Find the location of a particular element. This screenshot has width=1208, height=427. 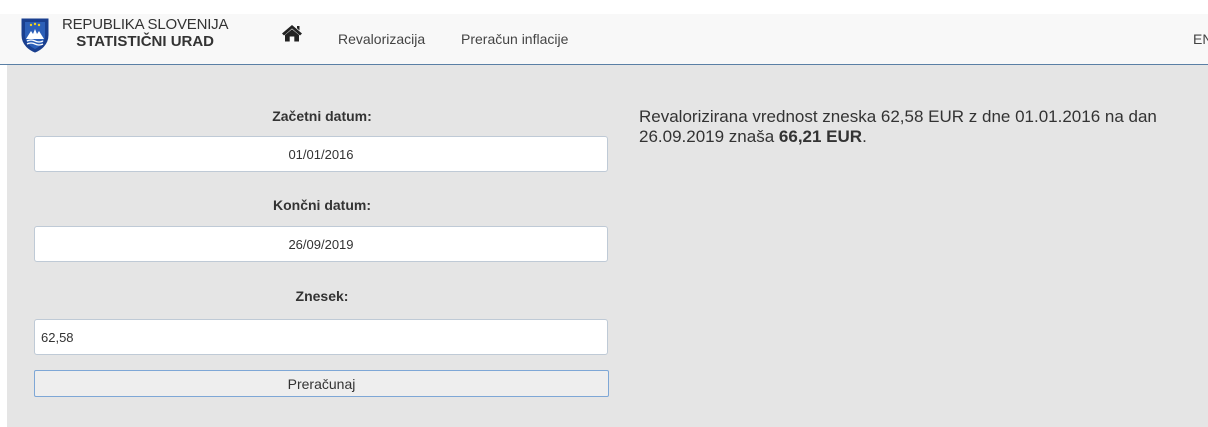

brand-line1: REPUBLIKA SLOVENIJA is located at coordinates (145, 24).